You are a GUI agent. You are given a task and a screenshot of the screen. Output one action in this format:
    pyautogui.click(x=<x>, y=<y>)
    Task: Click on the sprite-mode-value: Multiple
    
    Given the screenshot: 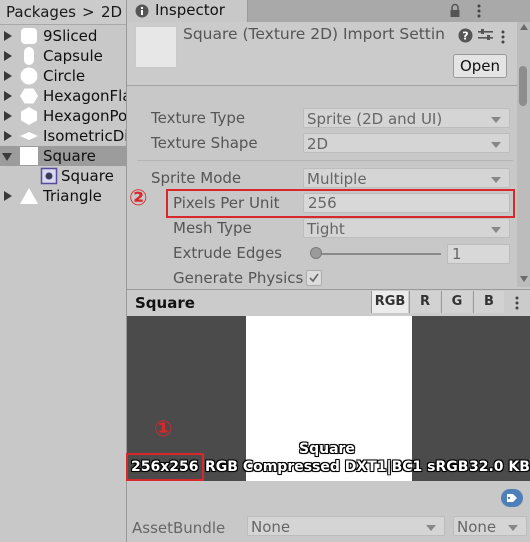 What is the action you would take?
    pyautogui.click(x=337, y=179)
    